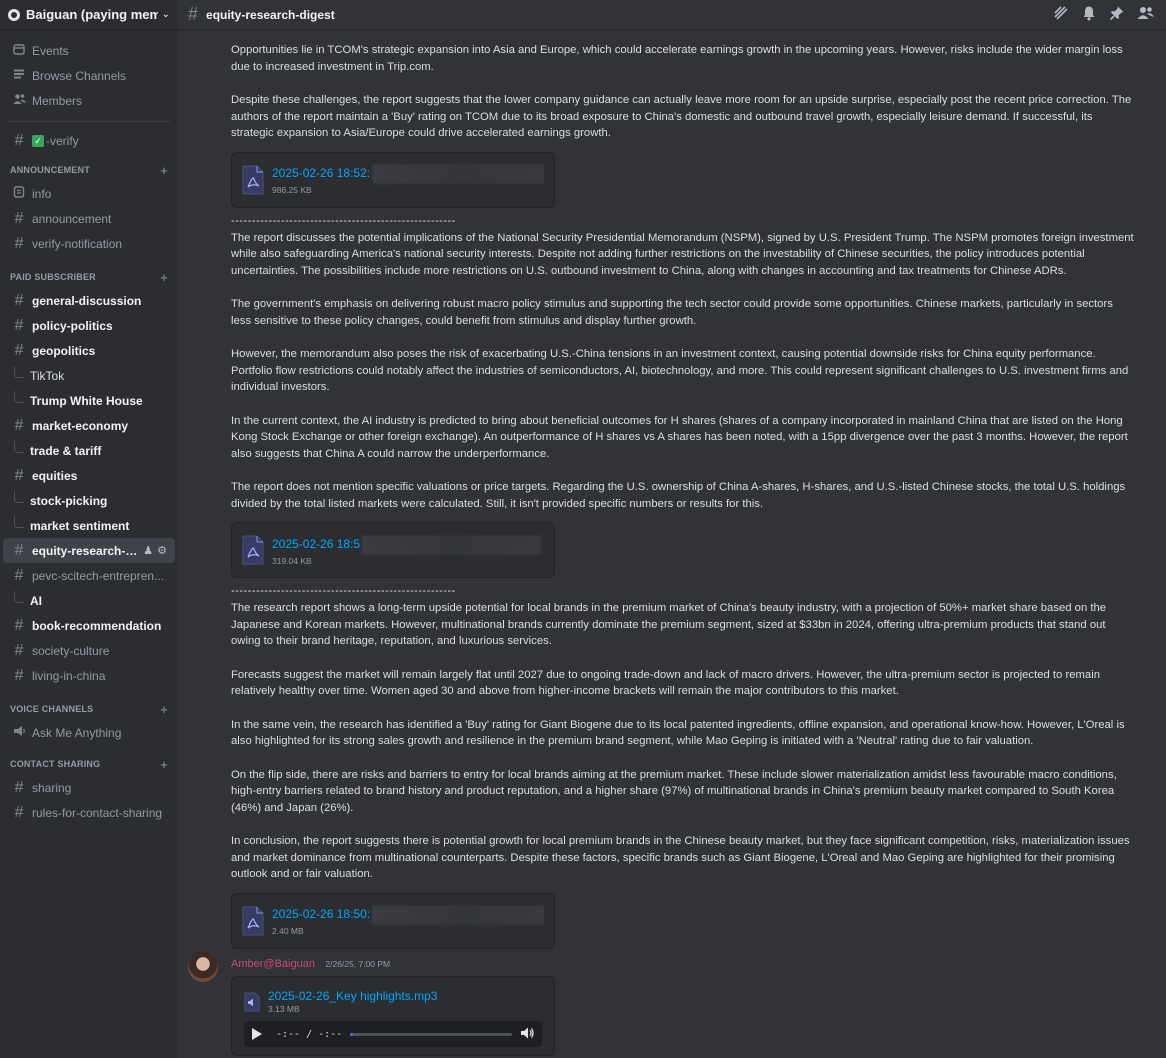 The width and height of the screenshot is (1166, 1058). Describe the element at coordinates (69, 675) in the screenshot. I see `sidebar-item-label: living-in-china` at that location.